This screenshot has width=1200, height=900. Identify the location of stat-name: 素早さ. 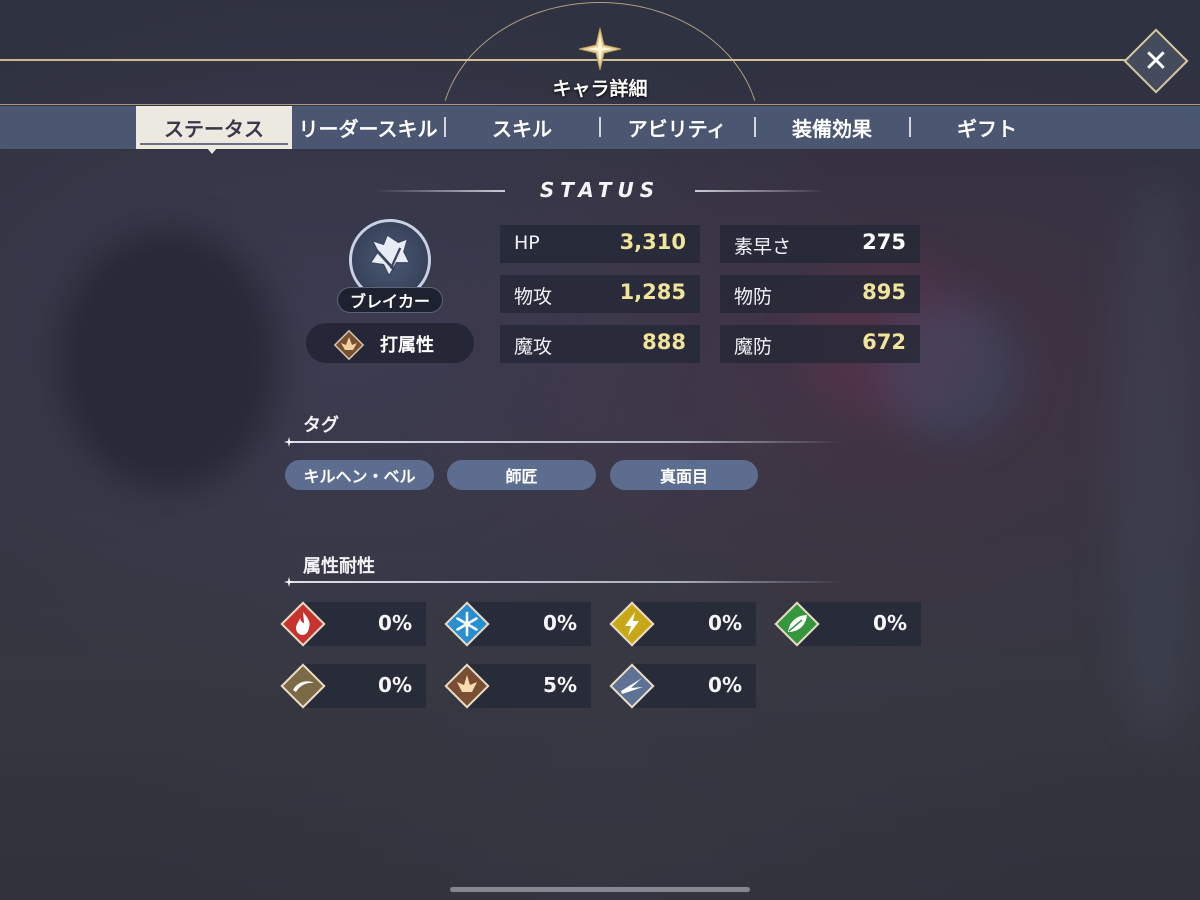
(763, 247).